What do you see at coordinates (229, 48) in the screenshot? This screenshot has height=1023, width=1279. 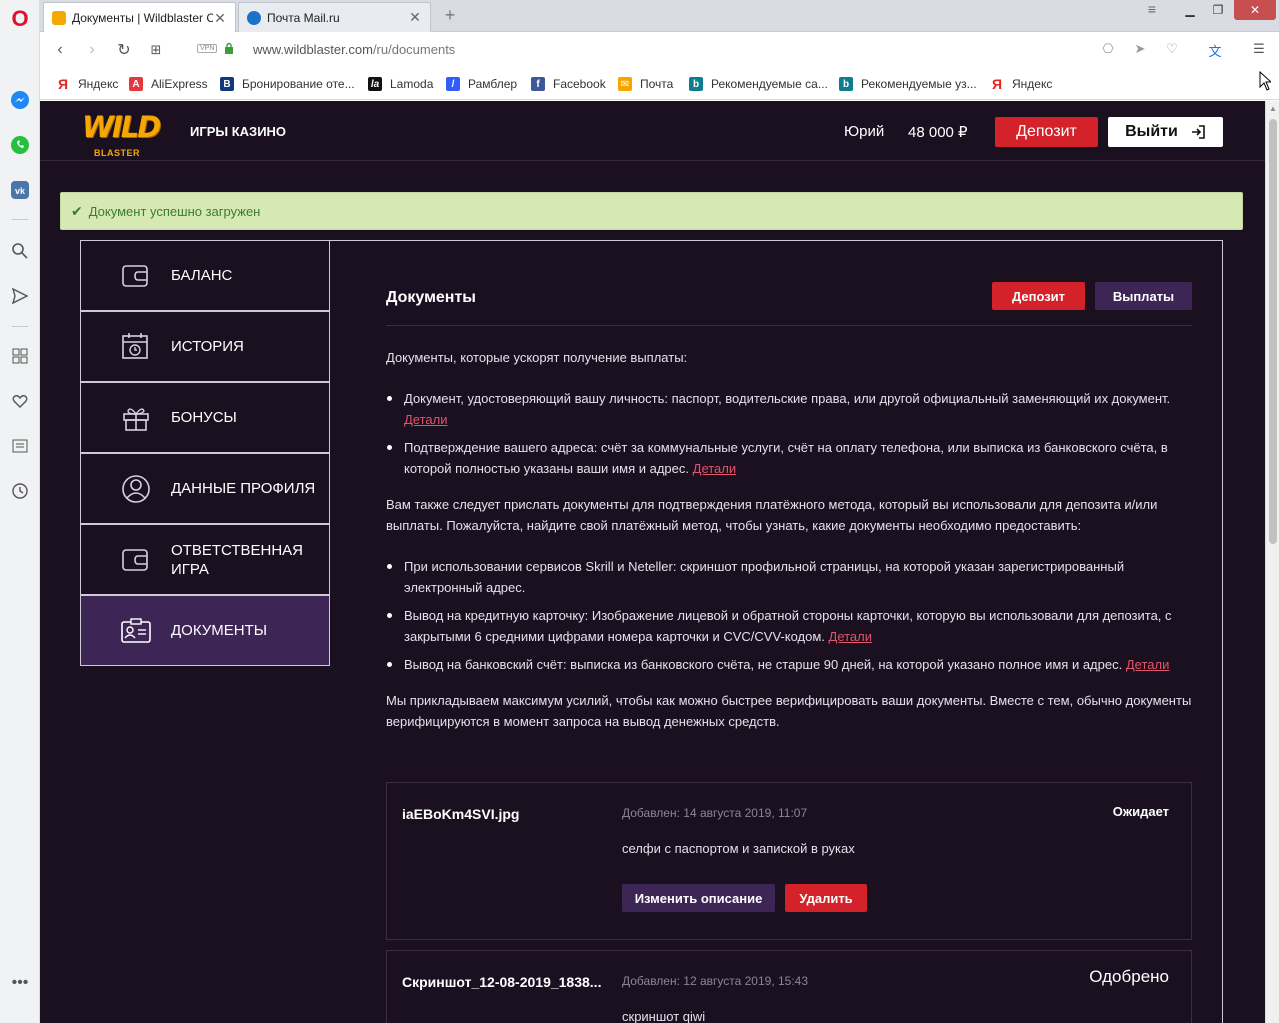 I see `lock-icon` at bounding box center [229, 48].